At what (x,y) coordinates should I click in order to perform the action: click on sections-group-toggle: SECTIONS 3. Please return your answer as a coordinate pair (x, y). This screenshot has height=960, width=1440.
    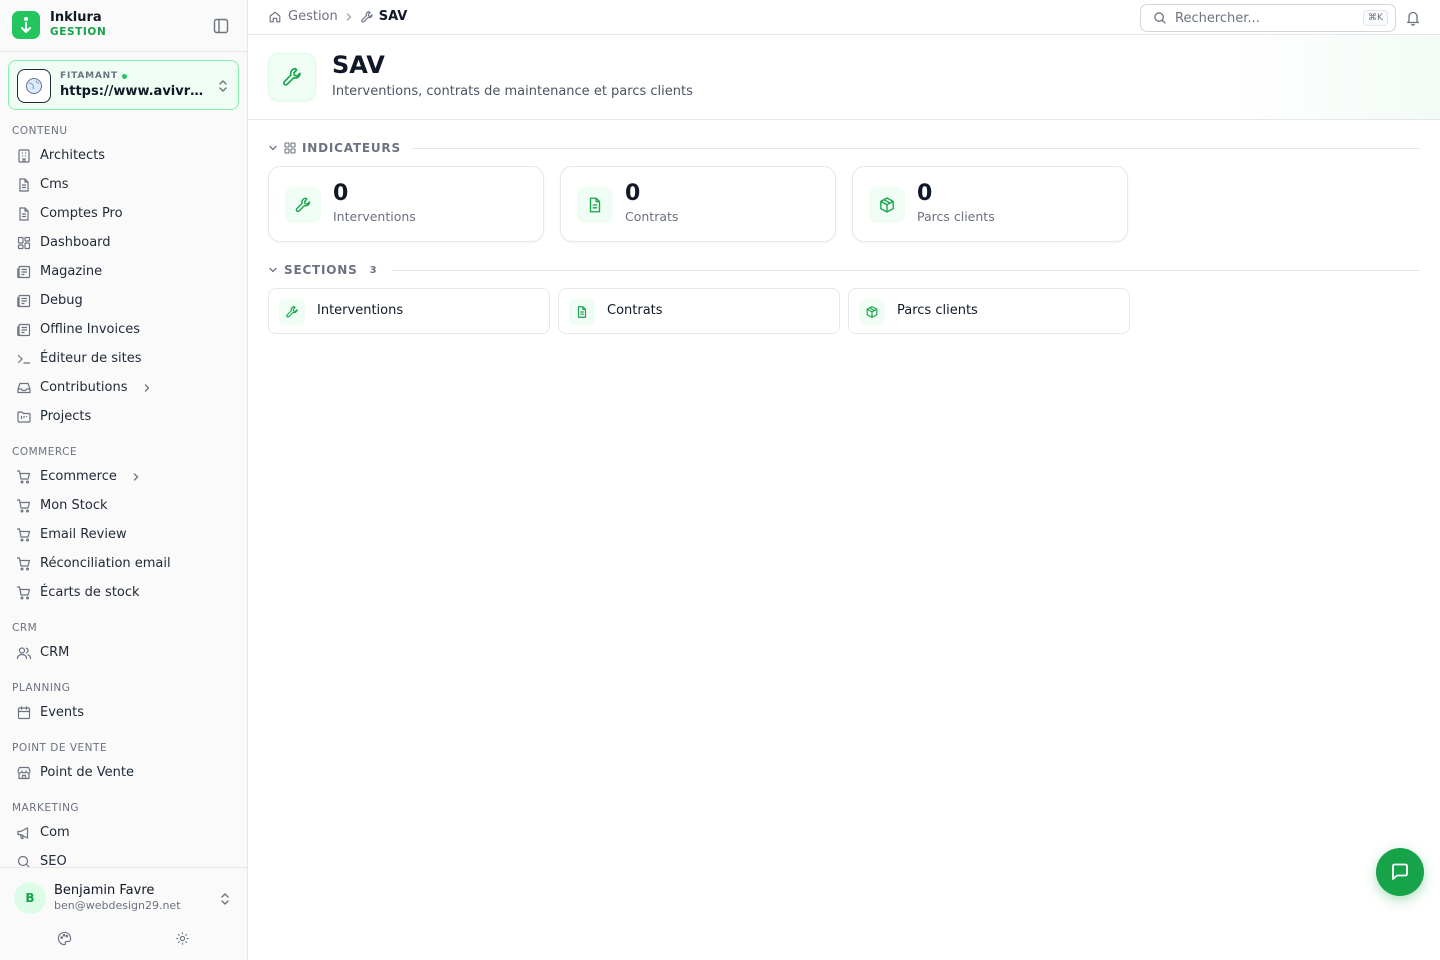
    Looking at the image, I should click on (322, 270).